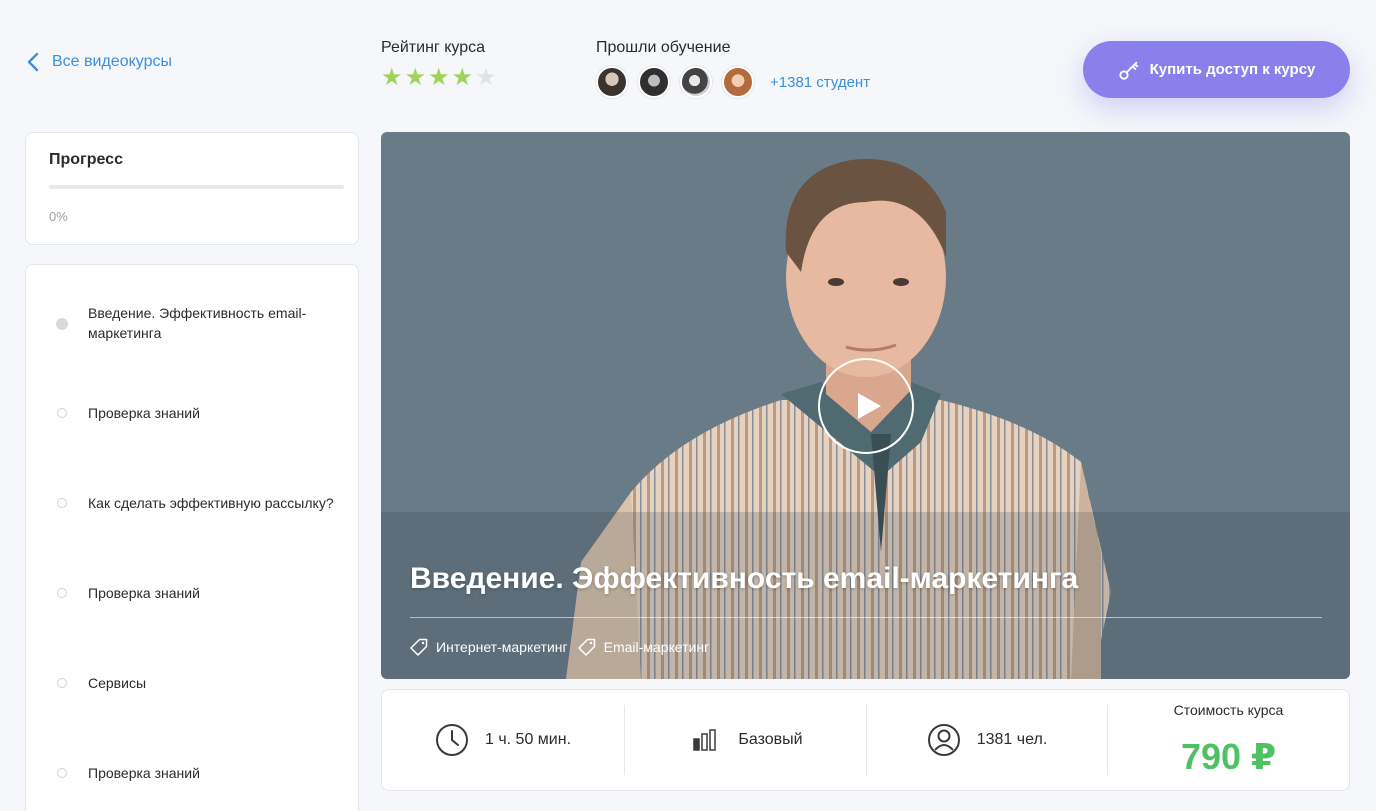 The width and height of the screenshot is (1376, 811). I want to click on course-rating: Рейтинг курса ★ ★ ★ ★ ★, so click(439, 64).